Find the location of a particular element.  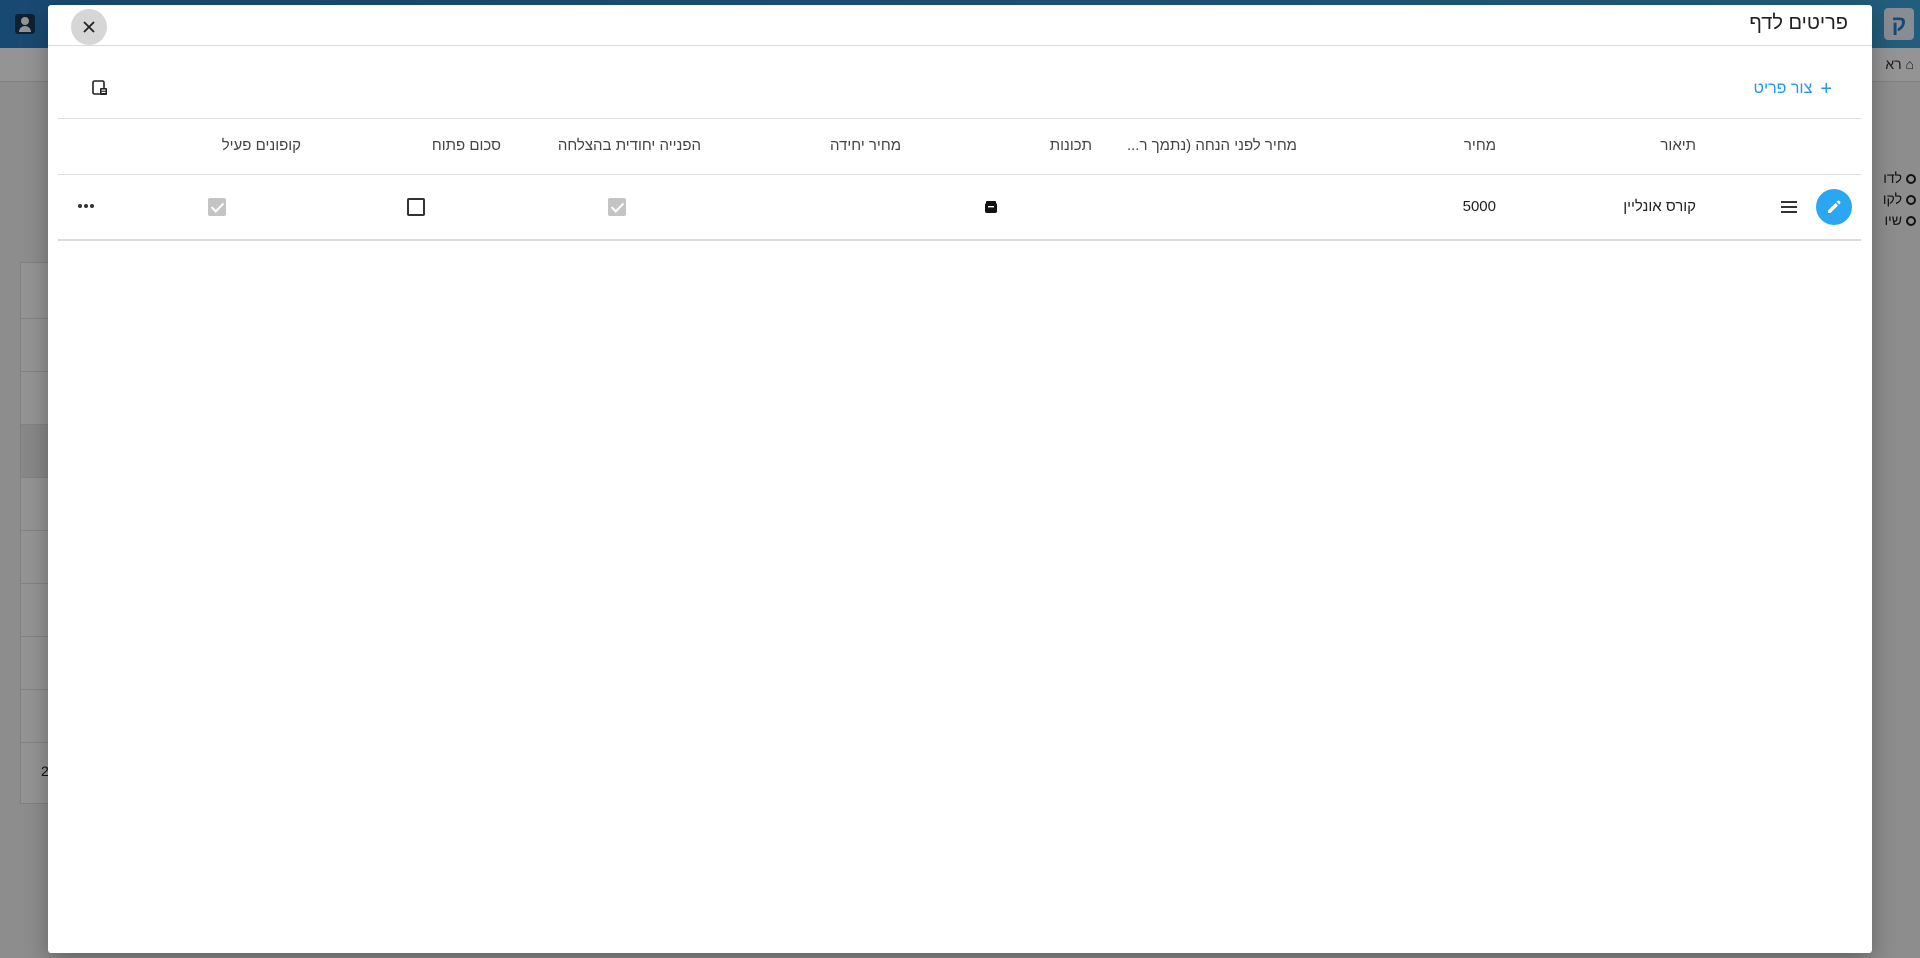

edit-item-button is located at coordinates (1834, 207).